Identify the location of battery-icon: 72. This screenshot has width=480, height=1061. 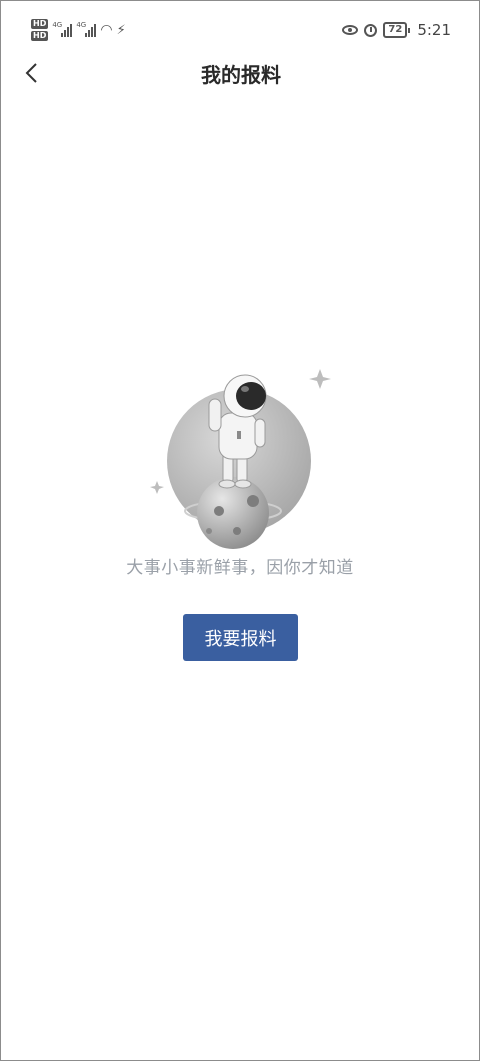
(397, 30).